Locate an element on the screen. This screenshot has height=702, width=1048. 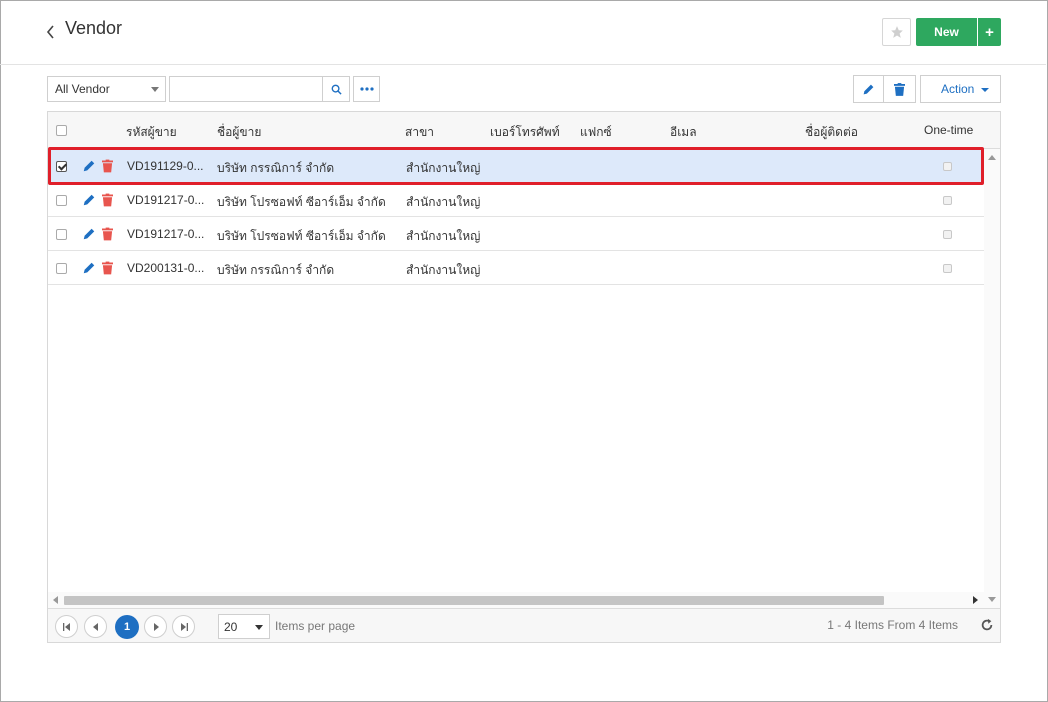
last-page-button is located at coordinates (183, 626).